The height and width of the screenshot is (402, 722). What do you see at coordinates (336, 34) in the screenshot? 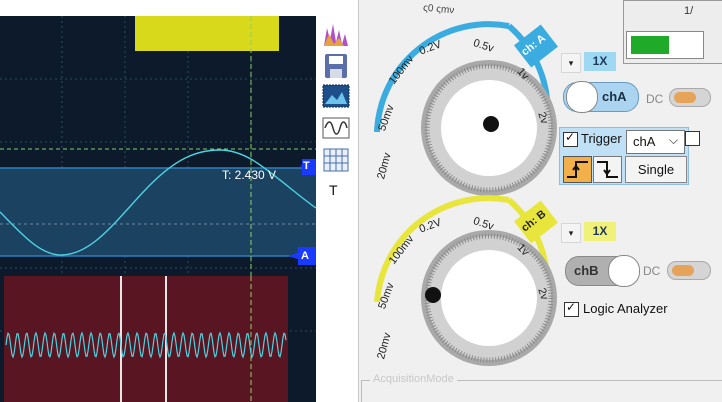
I see `spectrum-icon` at bounding box center [336, 34].